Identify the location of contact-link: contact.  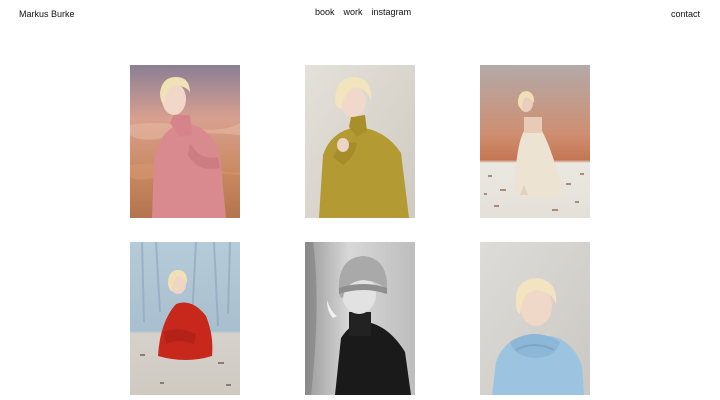
(685, 14).